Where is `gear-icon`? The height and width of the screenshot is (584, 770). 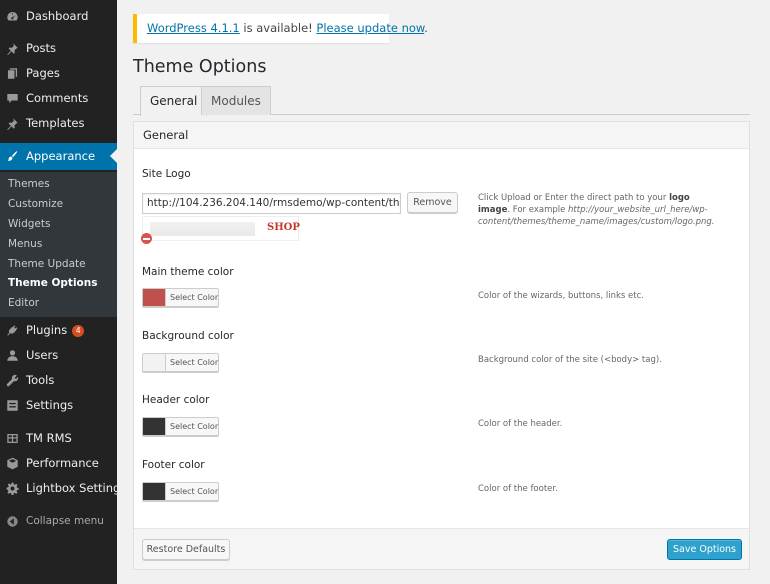
gear-icon is located at coordinates (12, 488).